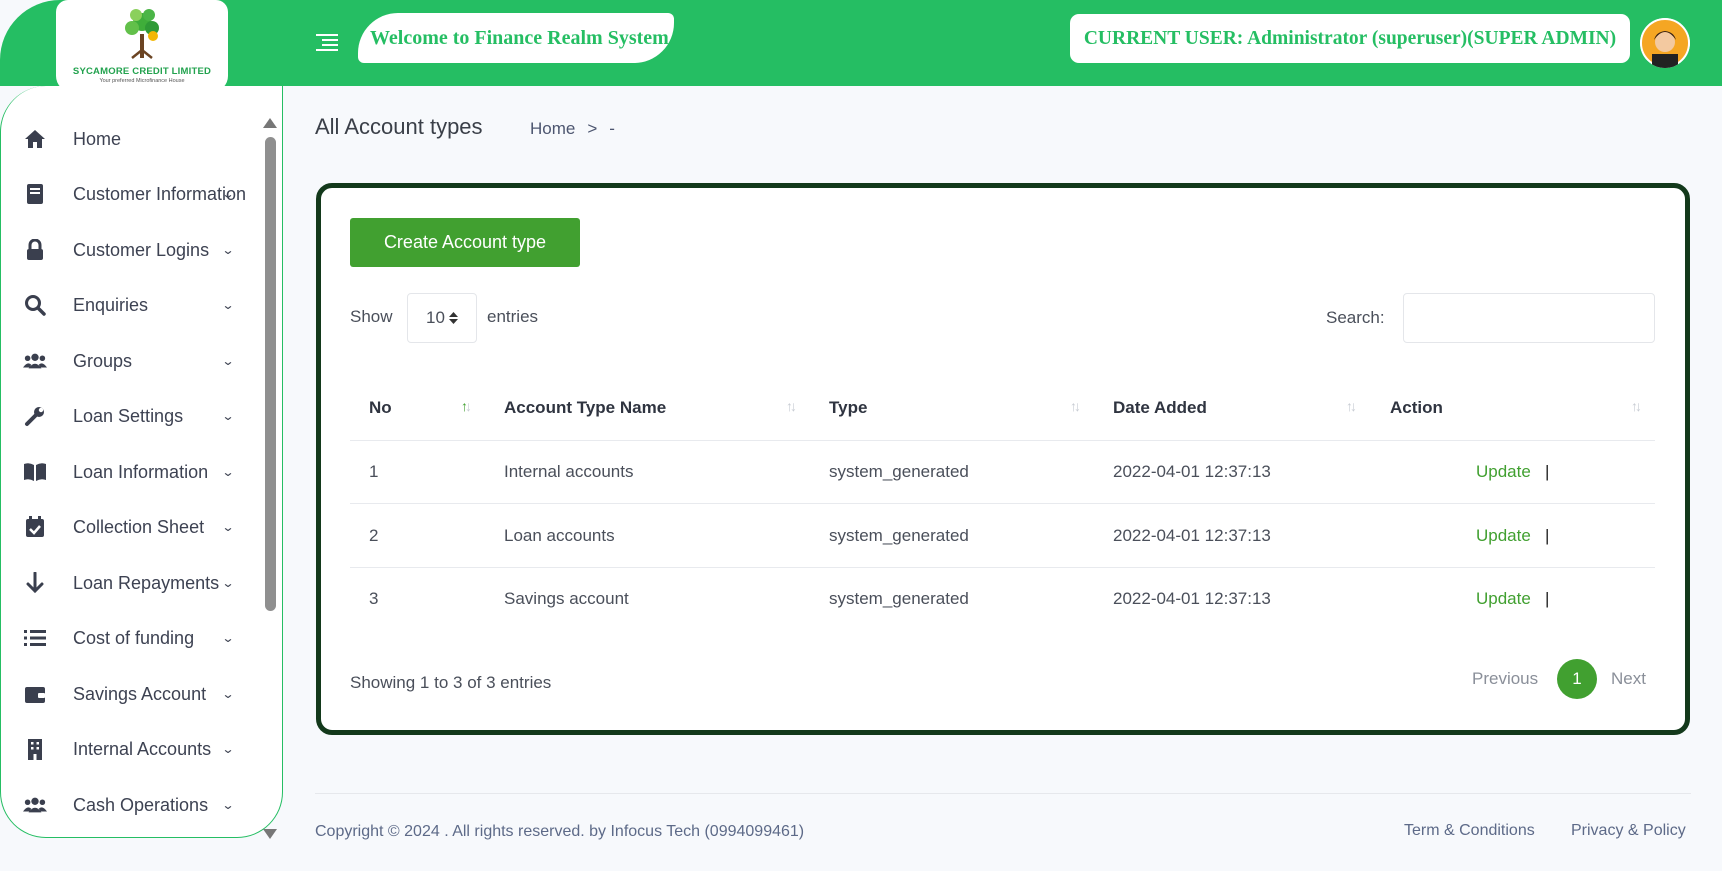 This screenshot has height=871, width=1722. Describe the element at coordinates (848, 408) in the screenshot. I see `column-header-type: Type` at that location.